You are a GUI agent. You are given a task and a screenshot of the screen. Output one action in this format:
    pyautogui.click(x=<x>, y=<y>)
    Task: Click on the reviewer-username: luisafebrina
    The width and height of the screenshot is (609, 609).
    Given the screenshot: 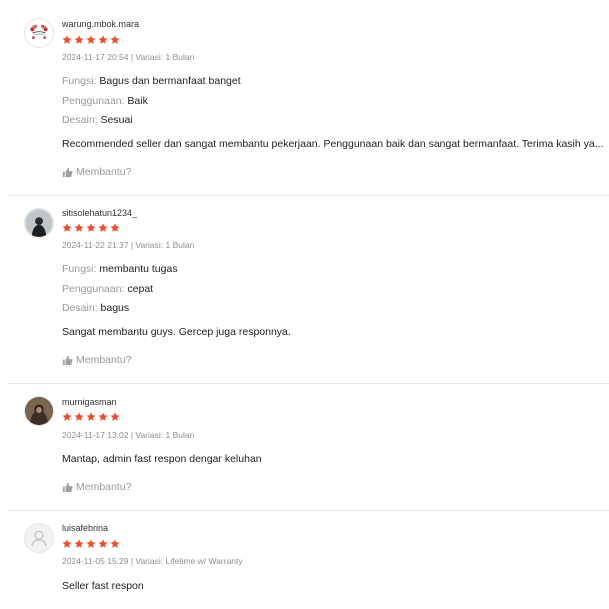 What is the action you would take?
    pyautogui.click(x=85, y=528)
    